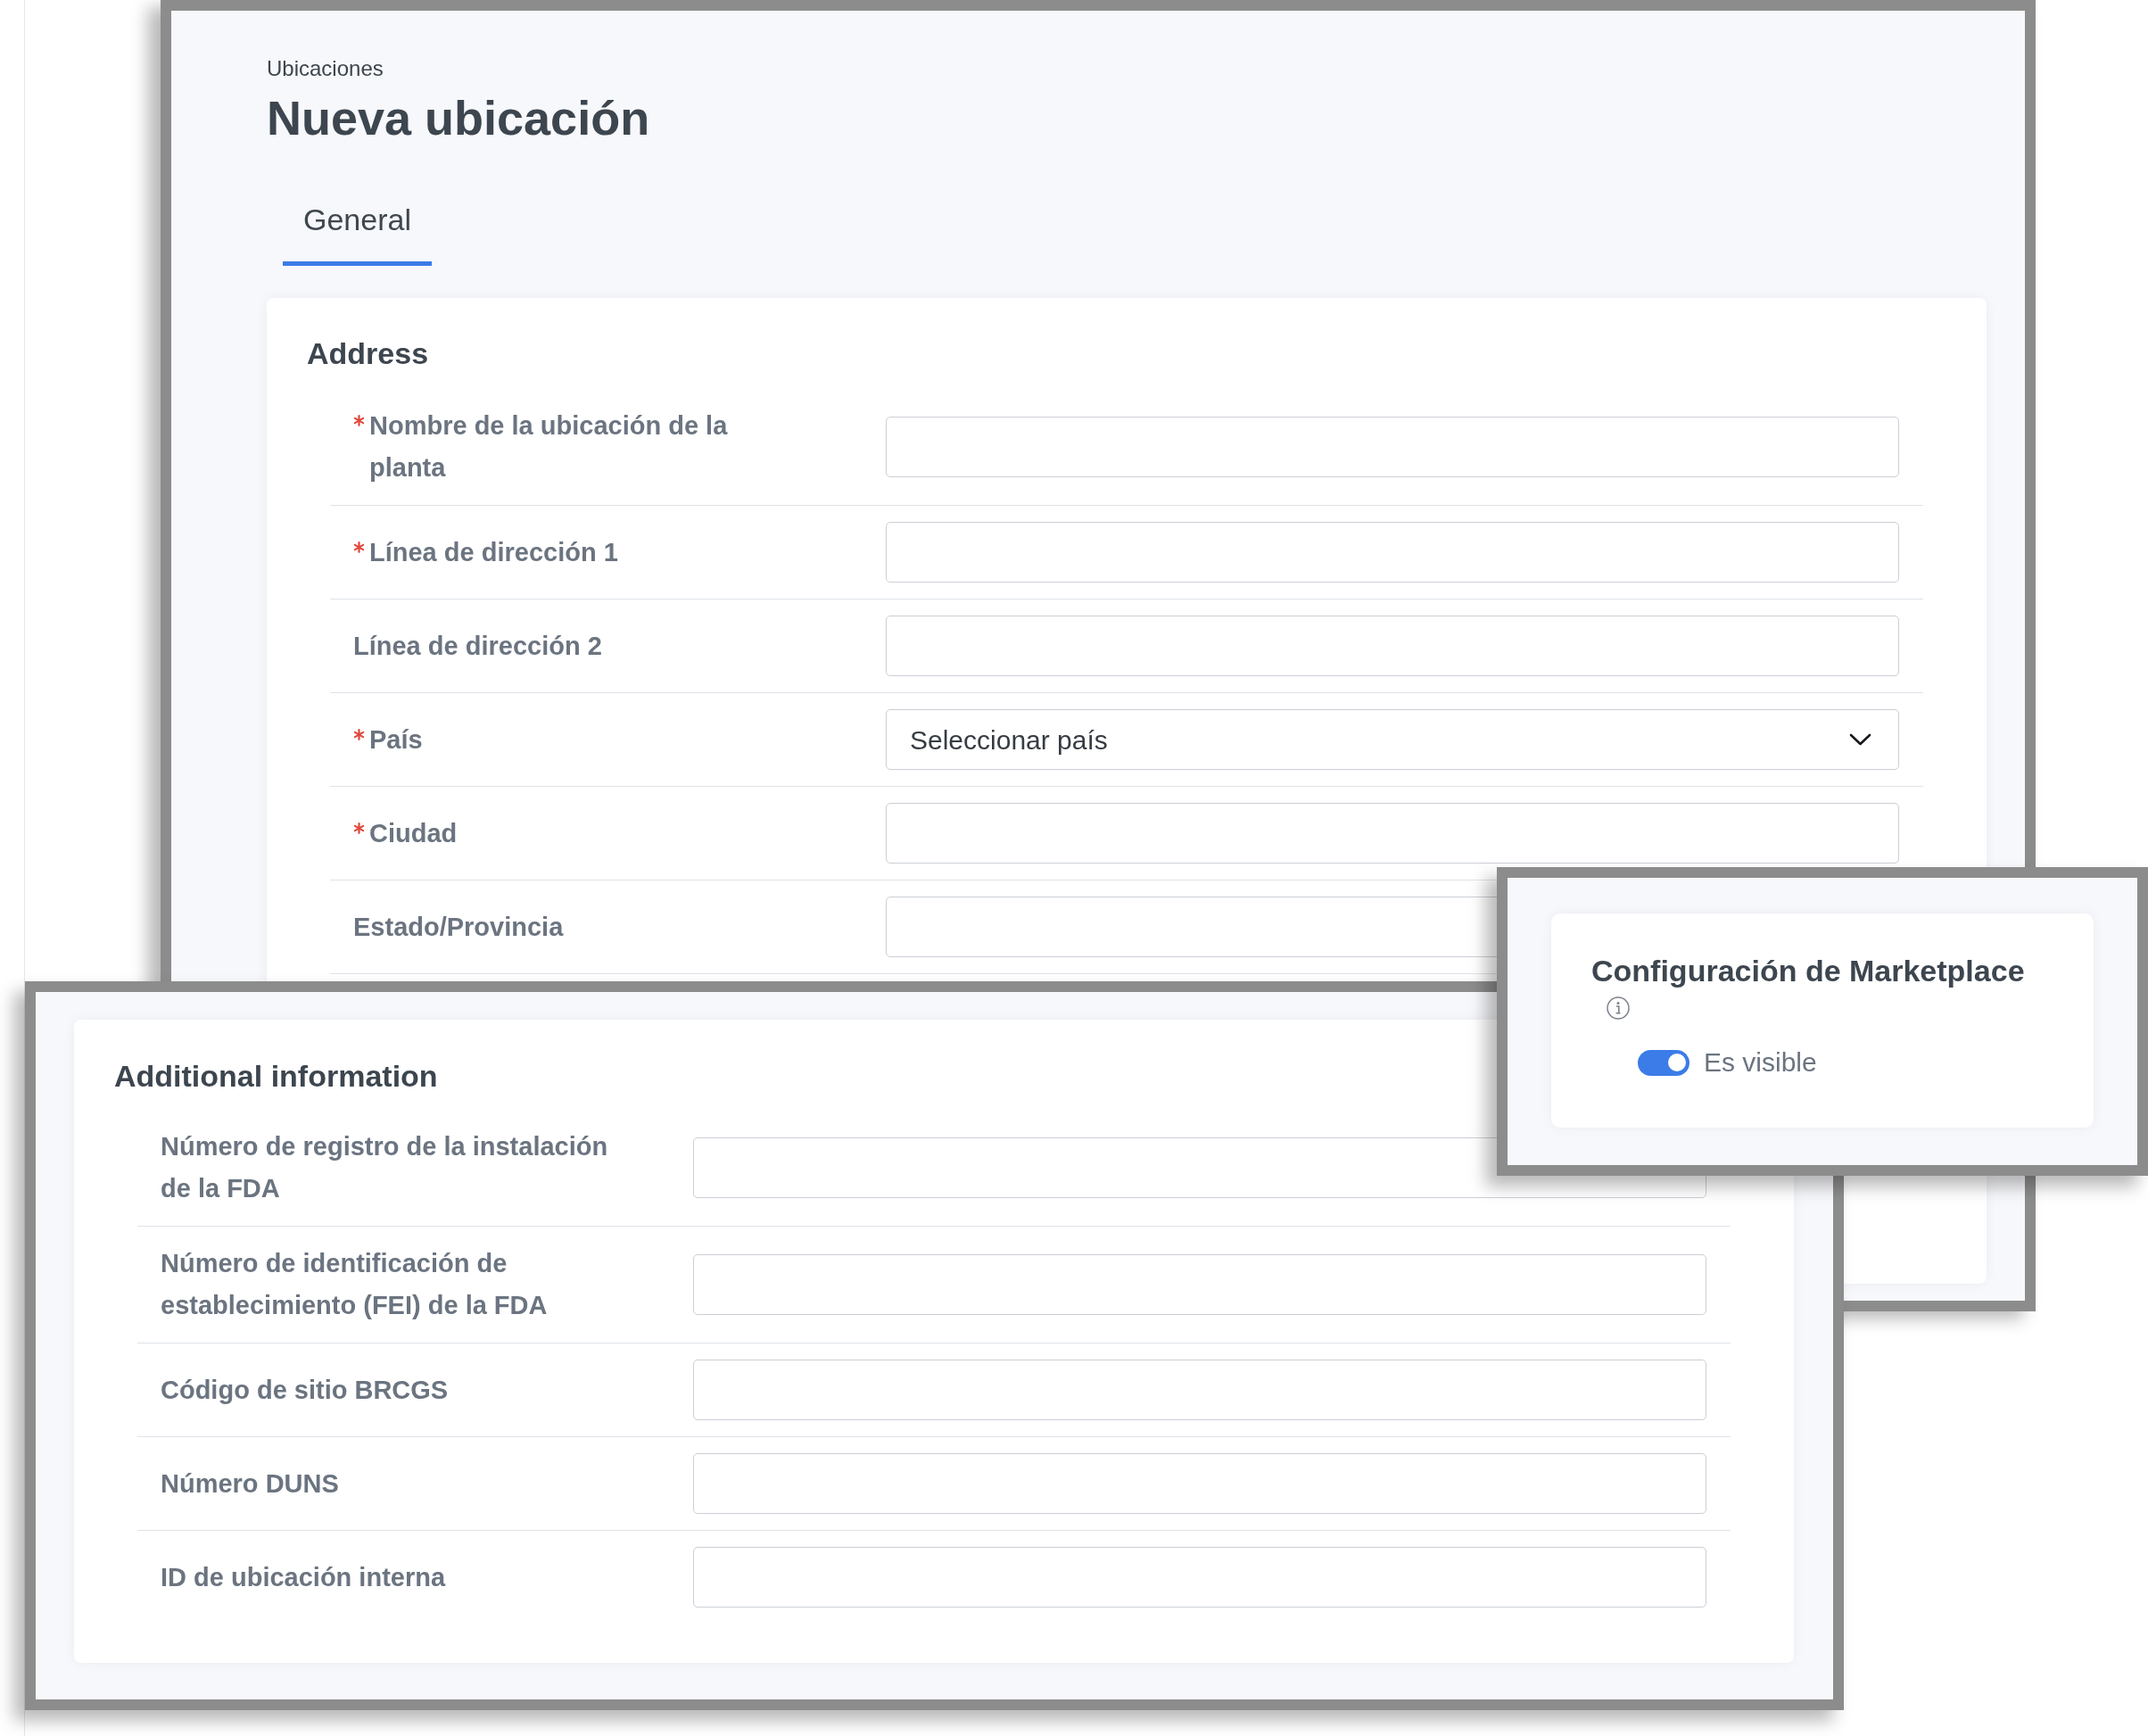 The height and width of the screenshot is (1736, 2148). Describe the element at coordinates (250, 1483) in the screenshot. I see `field-label: Número DUNS` at that location.